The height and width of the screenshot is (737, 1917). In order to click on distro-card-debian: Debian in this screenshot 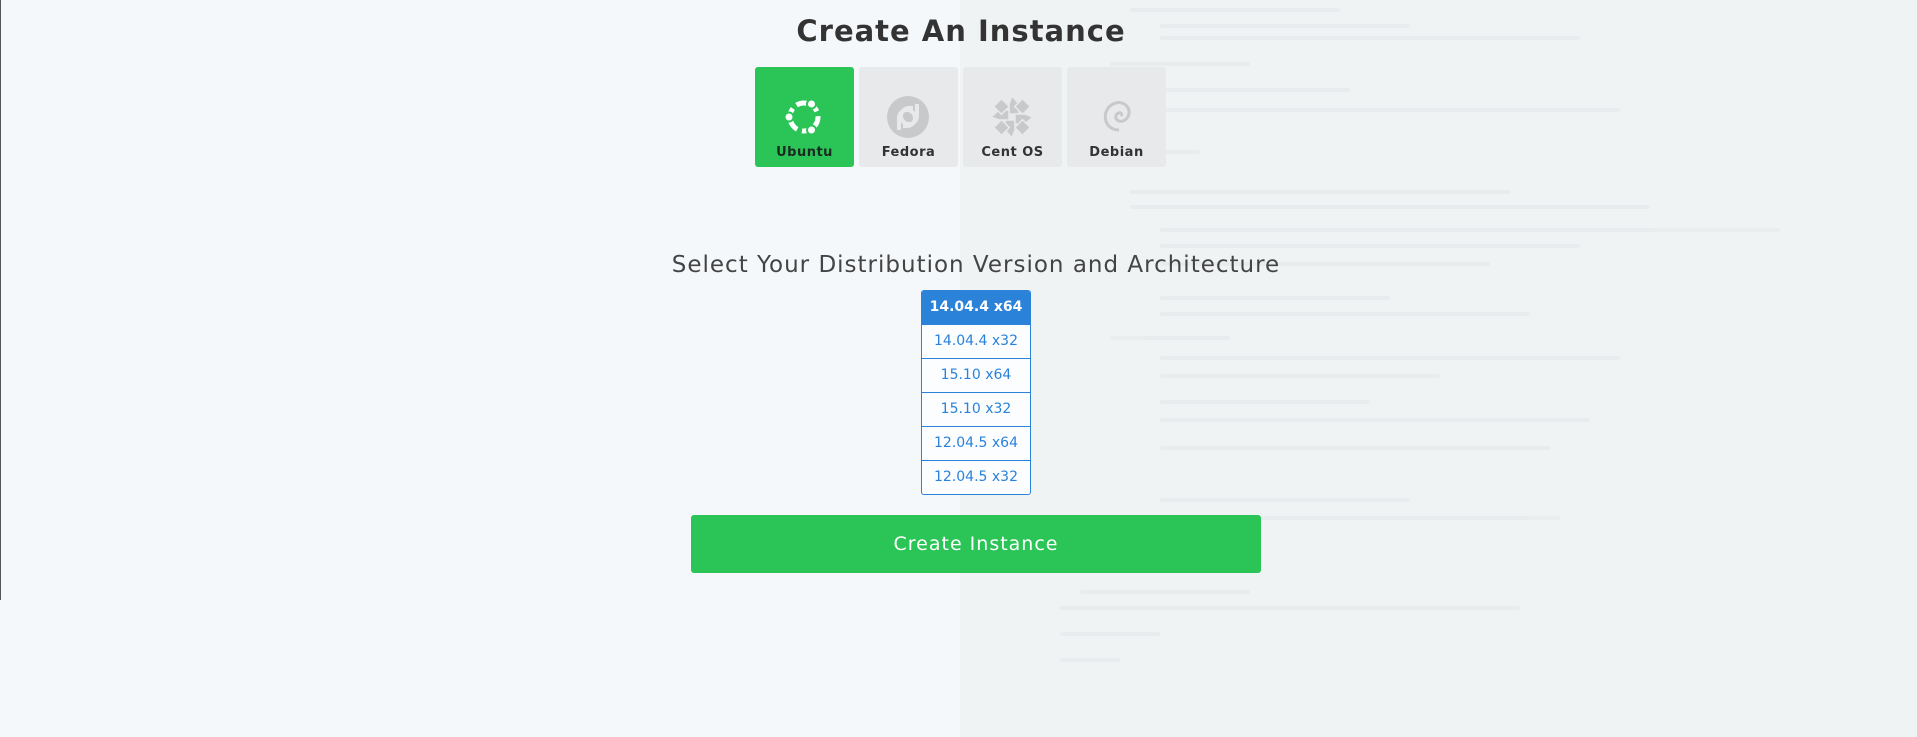, I will do `click(1116, 117)`.